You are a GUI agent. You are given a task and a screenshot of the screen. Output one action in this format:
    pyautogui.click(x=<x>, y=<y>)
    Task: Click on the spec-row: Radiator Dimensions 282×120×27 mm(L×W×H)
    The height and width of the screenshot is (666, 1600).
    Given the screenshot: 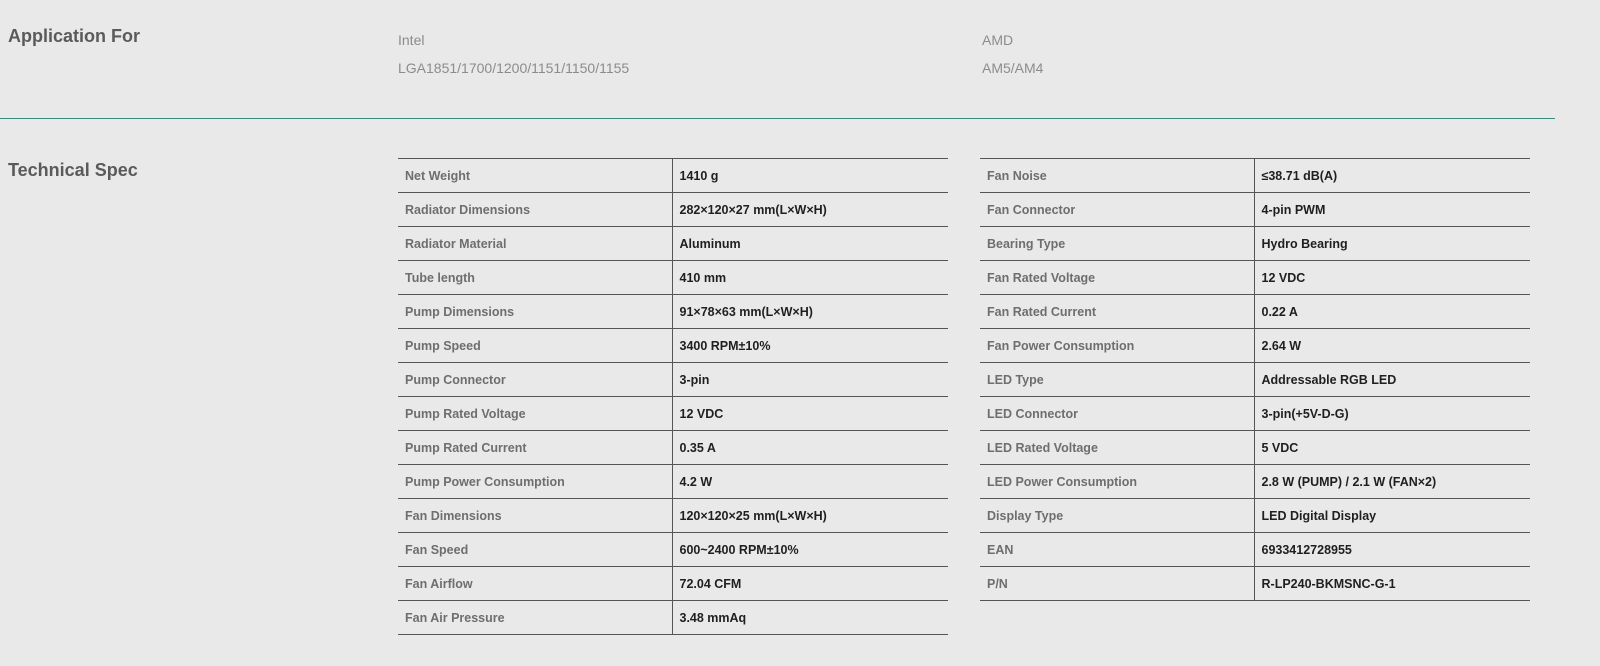 What is the action you would take?
    pyautogui.click(x=673, y=209)
    